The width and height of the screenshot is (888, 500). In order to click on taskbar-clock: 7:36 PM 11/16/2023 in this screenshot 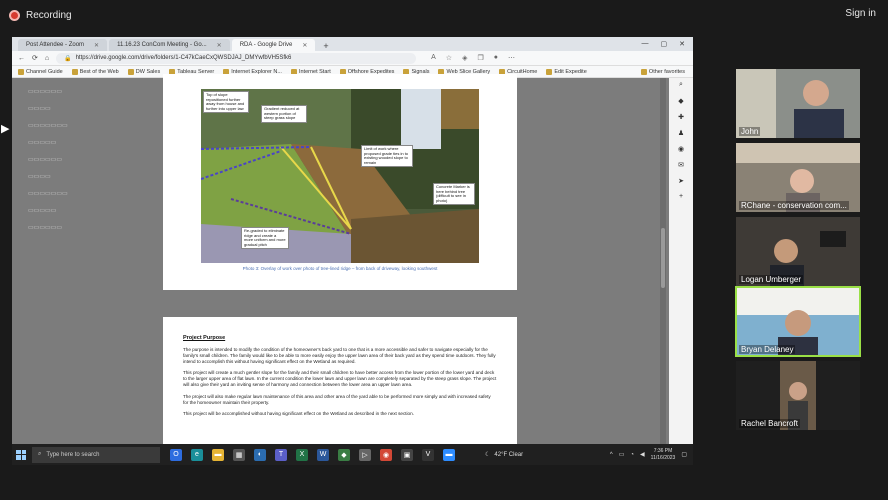, I will do `click(663, 455)`.